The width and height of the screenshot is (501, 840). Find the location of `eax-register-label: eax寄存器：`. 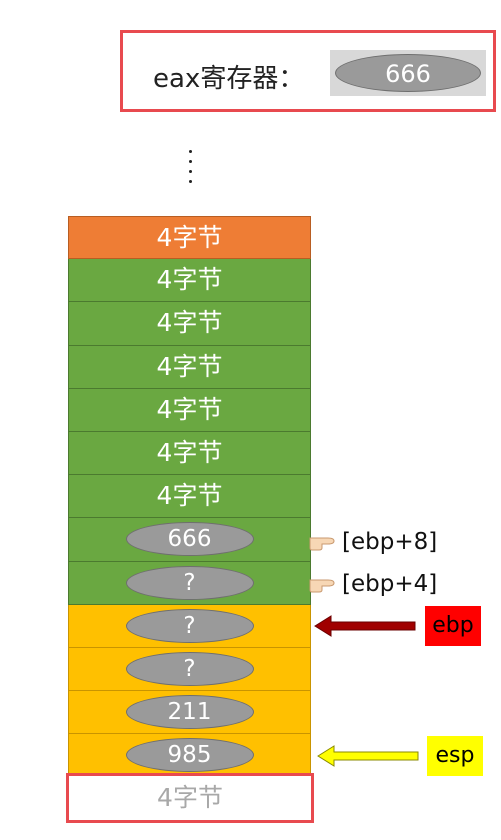

eax-register-label: eax寄存器： is located at coordinates (229, 79).